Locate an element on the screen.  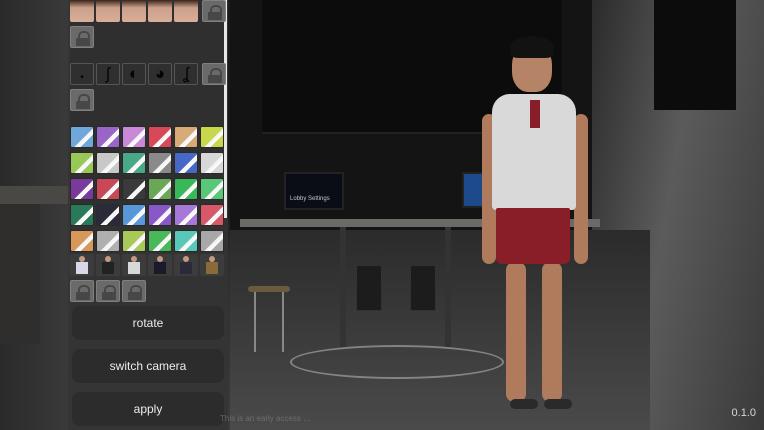
character-collar is located at coordinates (535, 114).